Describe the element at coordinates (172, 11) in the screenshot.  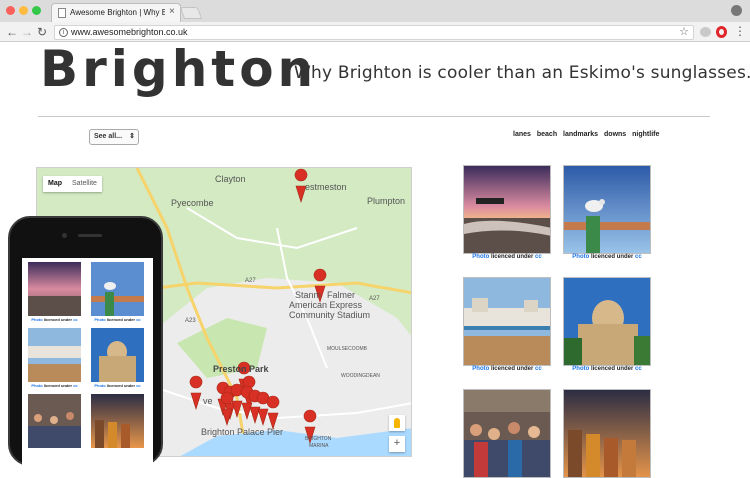
I see `tab-close-icon: ×` at that location.